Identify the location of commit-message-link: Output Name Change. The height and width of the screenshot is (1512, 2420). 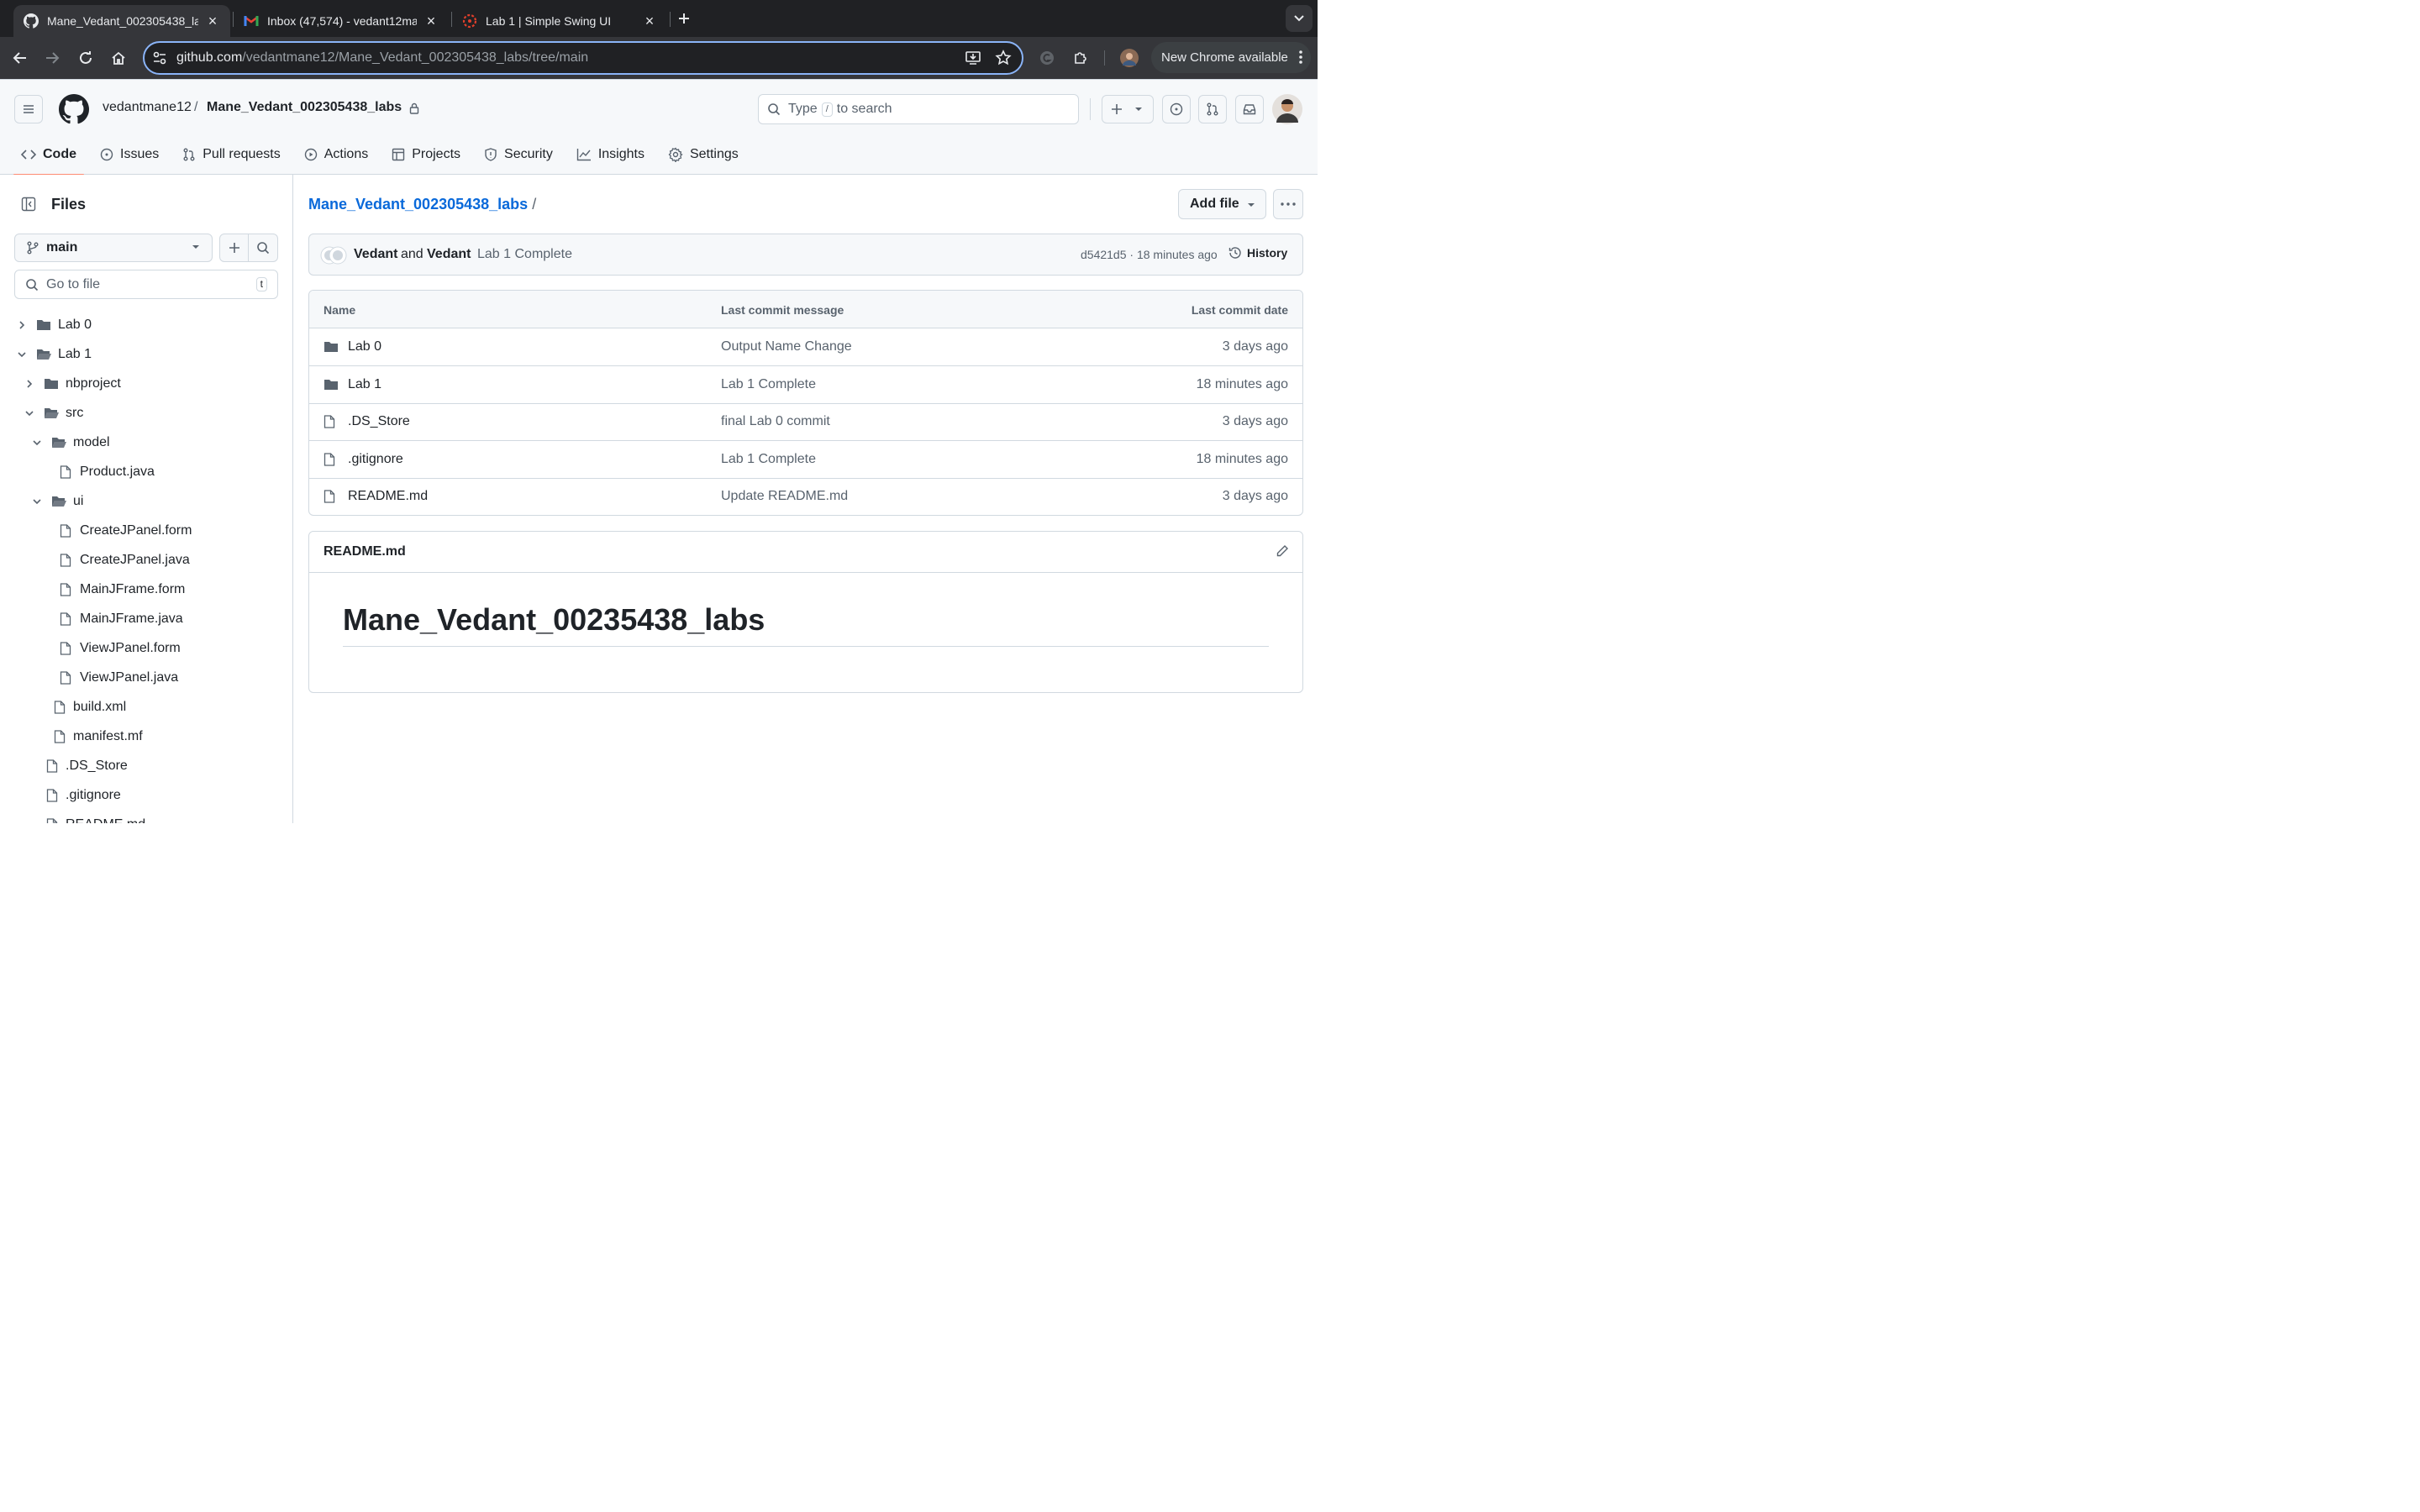
(786, 346).